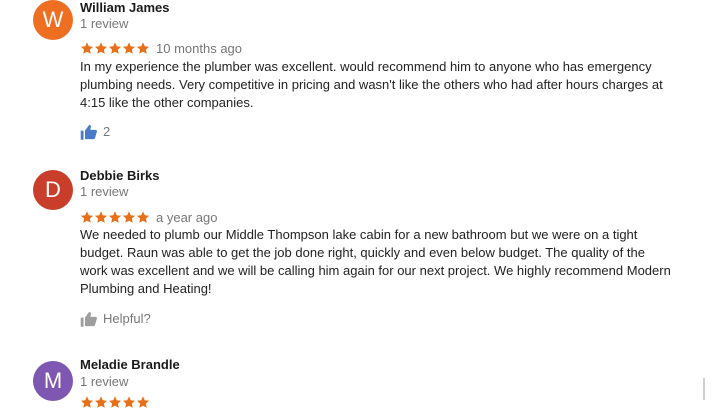 Image resolution: width=720 pixels, height=411 pixels. What do you see at coordinates (124, 7) in the screenshot?
I see `reviewer-name: William James` at bounding box center [124, 7].